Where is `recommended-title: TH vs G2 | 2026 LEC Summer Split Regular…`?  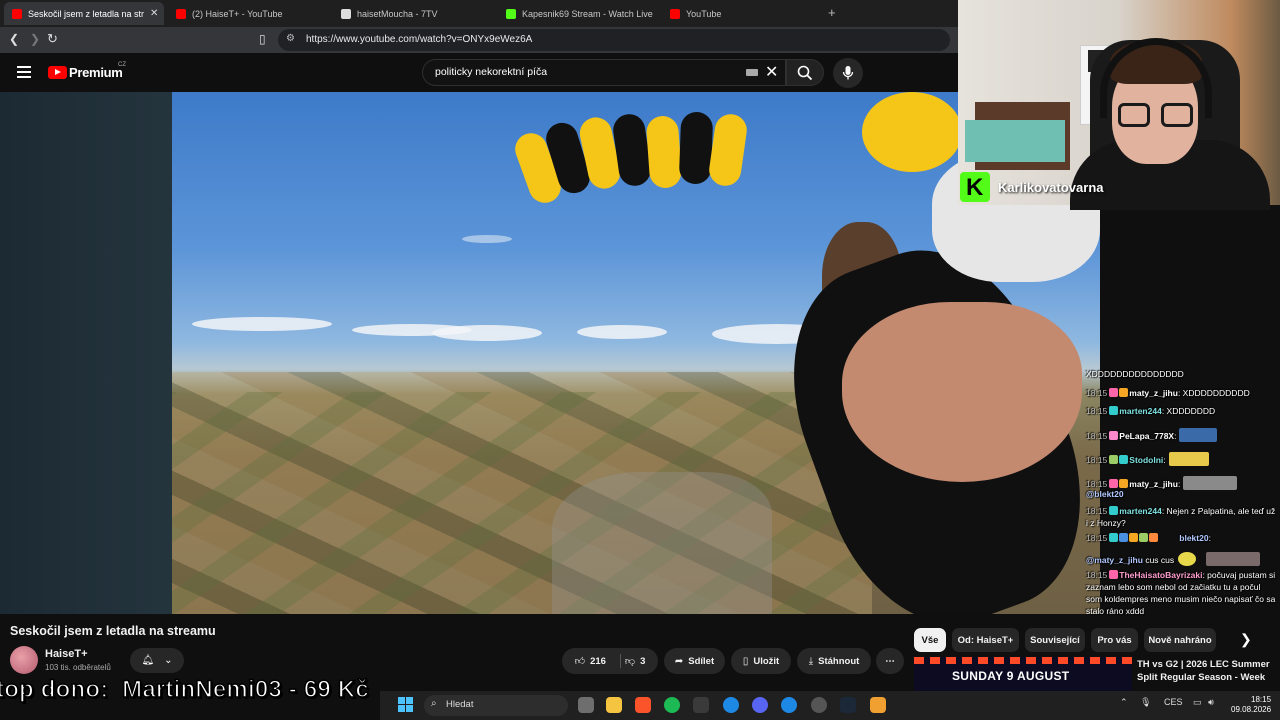
recommended-title: TH vs G2 | 2026 LEC Summer Split Regular… is located at coordinates (1207, 671).